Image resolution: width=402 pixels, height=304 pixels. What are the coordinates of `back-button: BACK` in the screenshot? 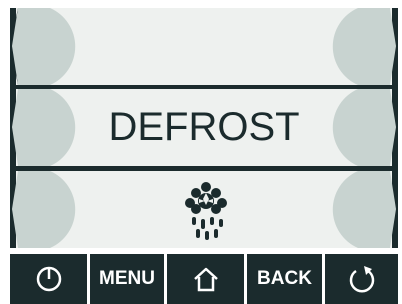 It's located at (284, 279).